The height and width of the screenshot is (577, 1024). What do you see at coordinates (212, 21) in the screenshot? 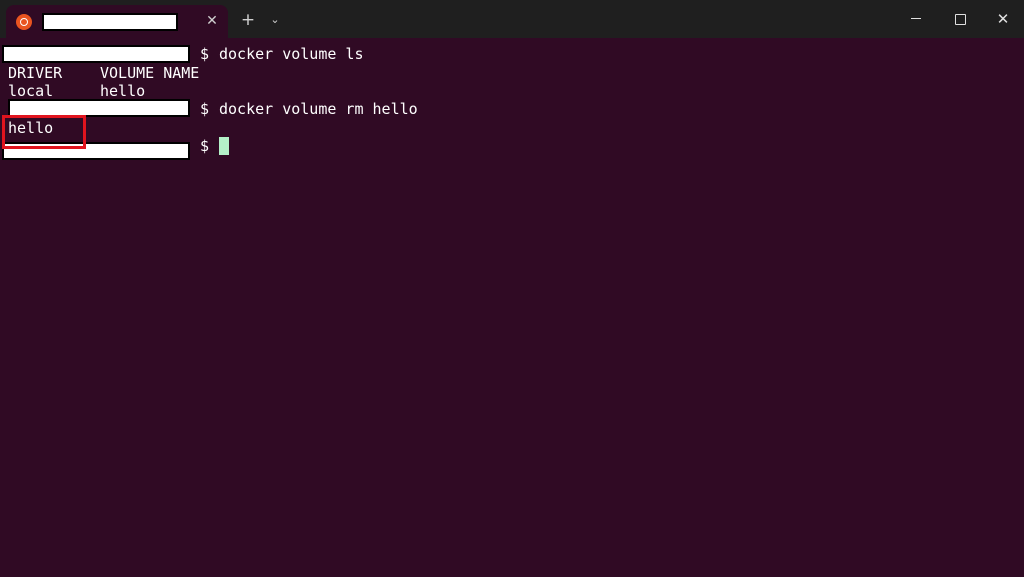
I see `tab-close-icon: ✕` at bounding box center [212, 21].